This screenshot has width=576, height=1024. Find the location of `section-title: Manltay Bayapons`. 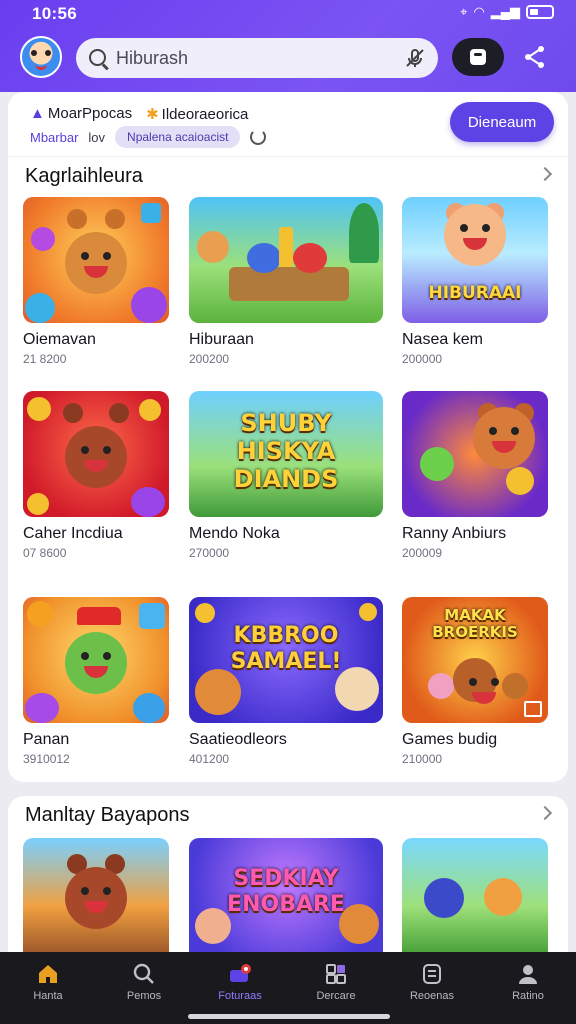

section-title: Manltay Bayapons is located at coordinates (107, 815).